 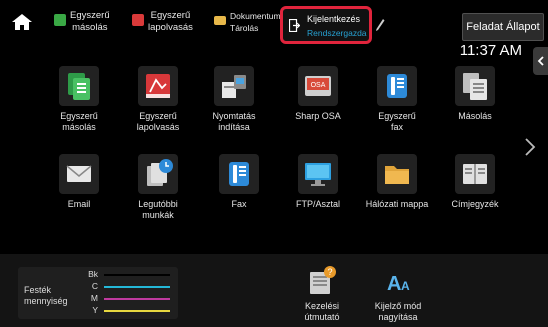 I want to click on toner-label: Festék mennyiség, so click(x=46, y=295).